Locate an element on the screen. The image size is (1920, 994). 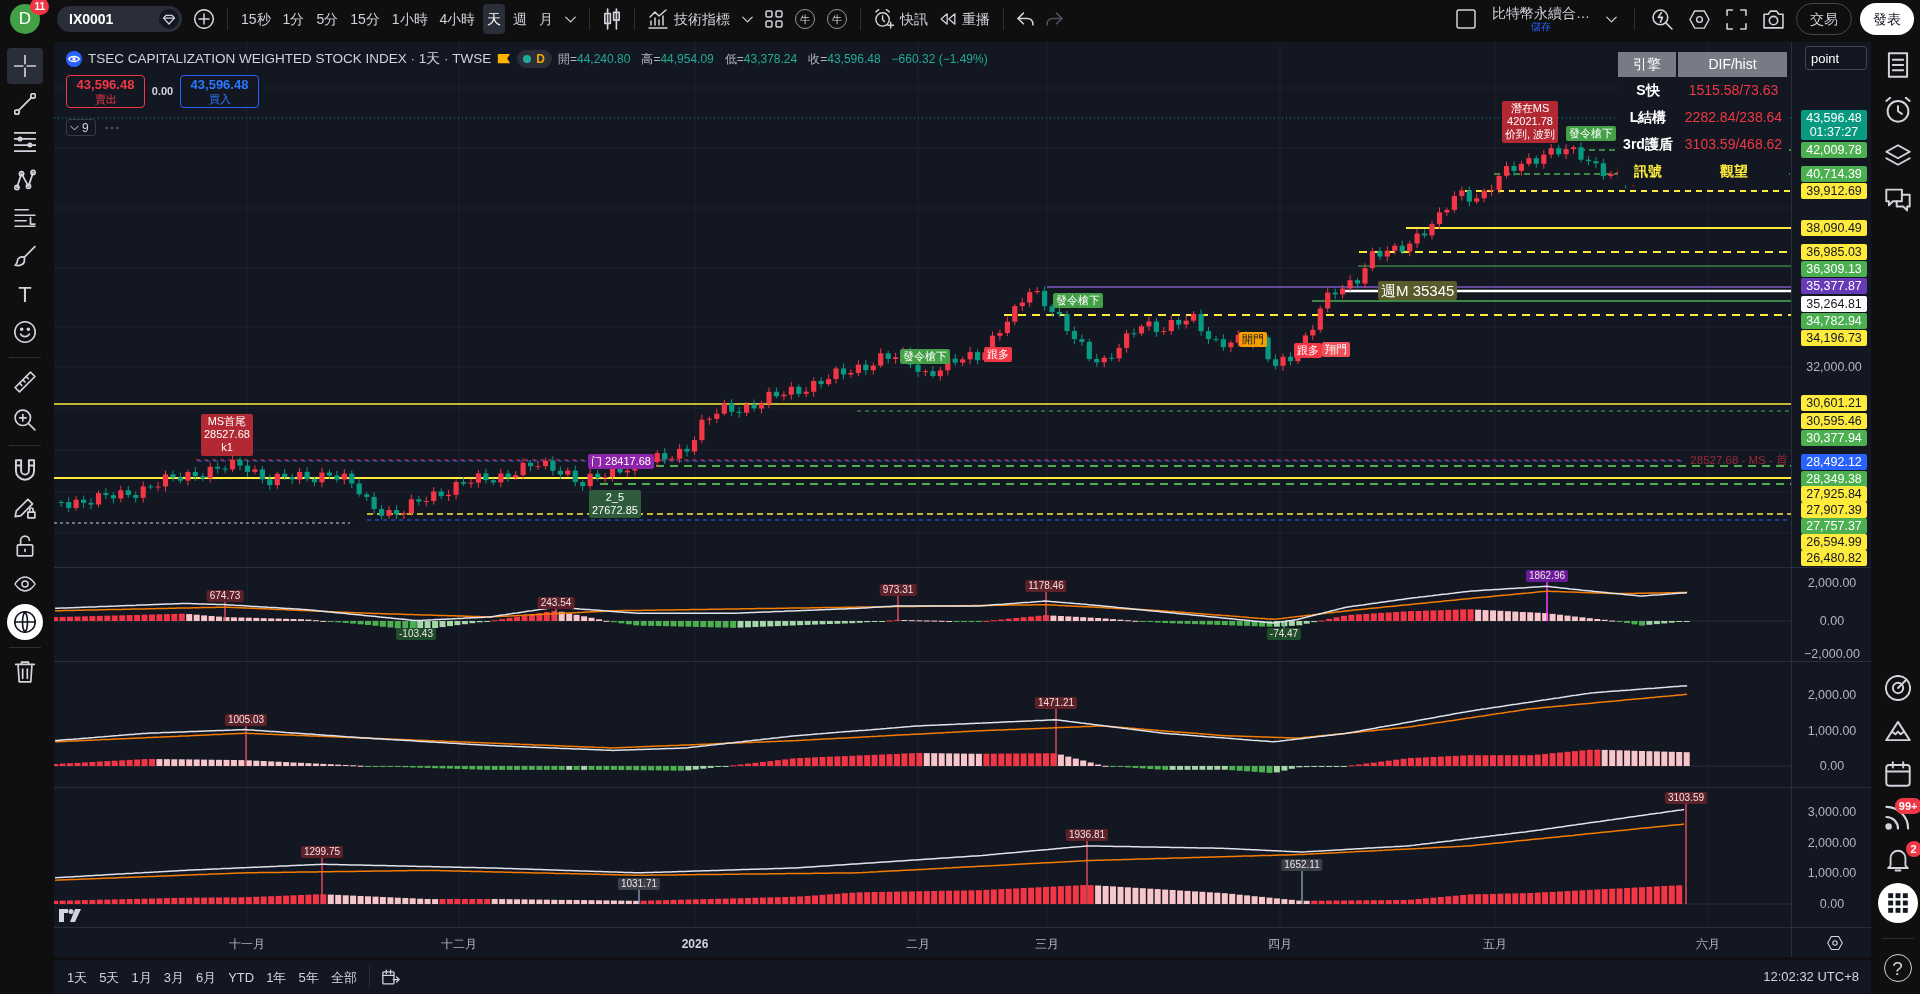
price-tag: 30,601.21 is located at coordinates (1834, 403).